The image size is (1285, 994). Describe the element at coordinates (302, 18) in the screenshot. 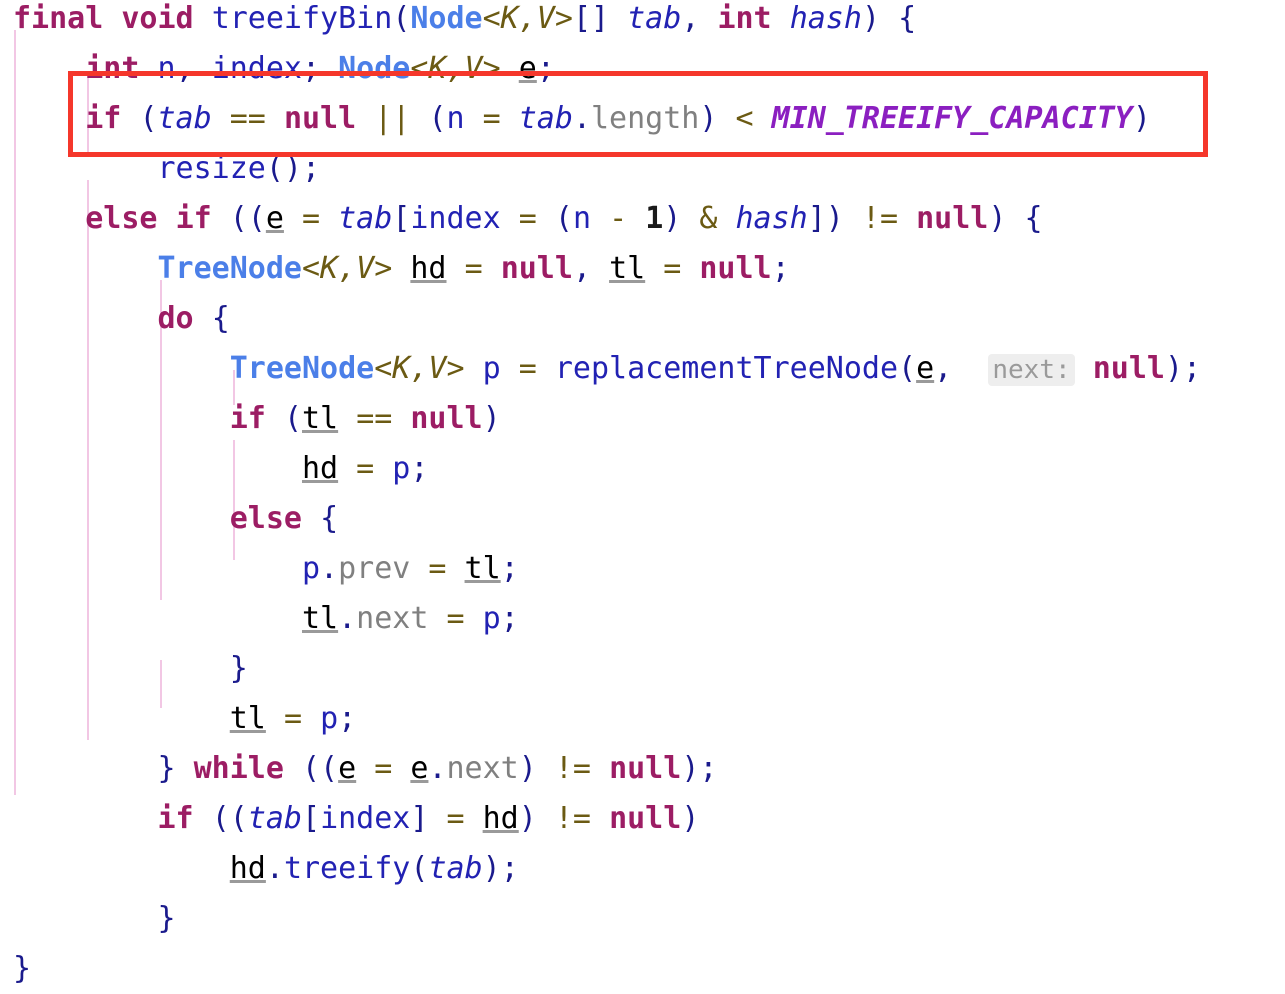

I see `token-method: treeifyBin` at that location.